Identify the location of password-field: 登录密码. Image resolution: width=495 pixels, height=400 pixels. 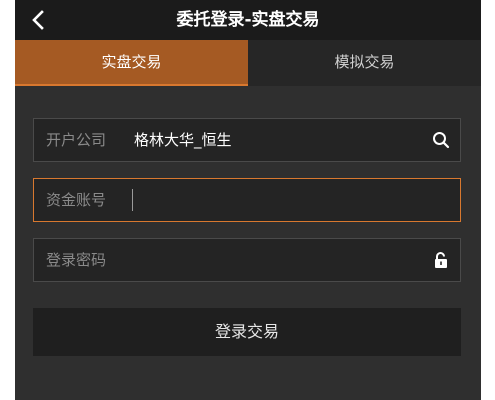
(247, 260).